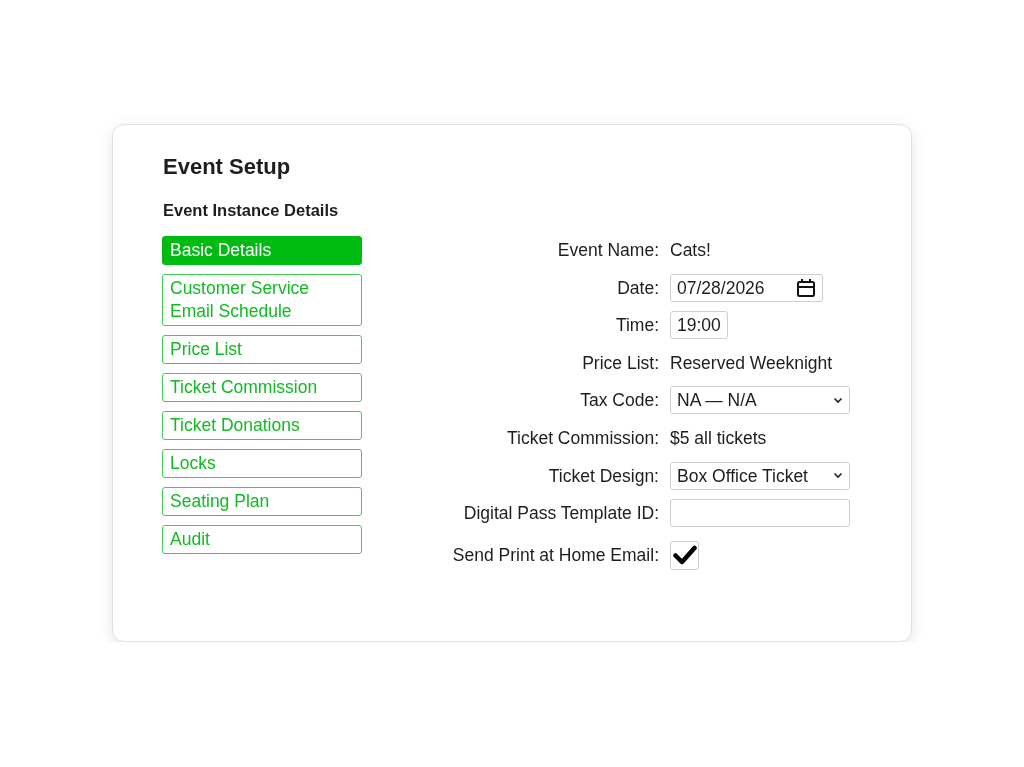 The height and width of the screenshot is (767, 1024). What do you see at coordinates (751, 363) in the screenshot?
I see `field-value: Reserved Weeknight` at bounding box center [751, 363].